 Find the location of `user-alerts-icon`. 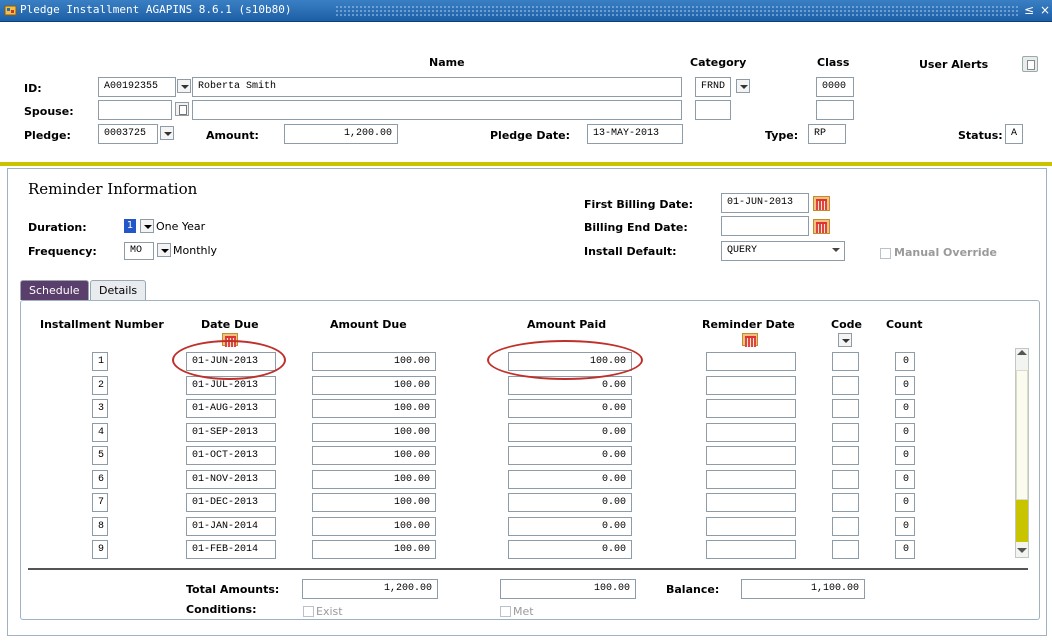

user-alerts-icon is located at coordinates (1030, 64).